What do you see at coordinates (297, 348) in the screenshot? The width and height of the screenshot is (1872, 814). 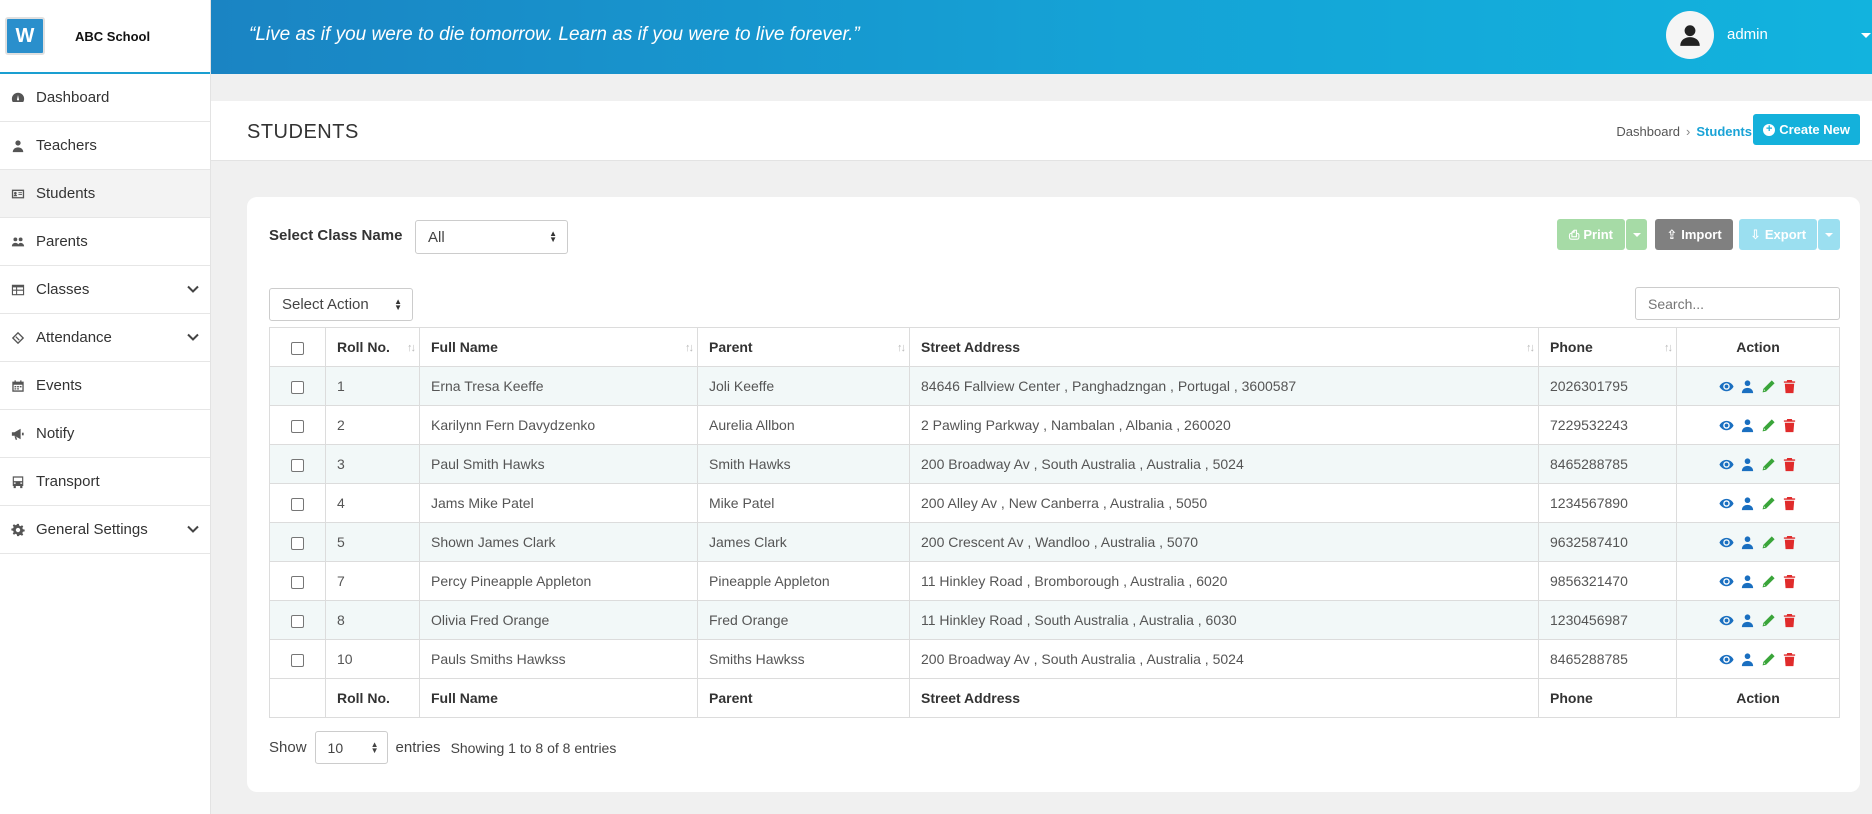 I see `select-all-checkbox` at bounding box center [297, 348].